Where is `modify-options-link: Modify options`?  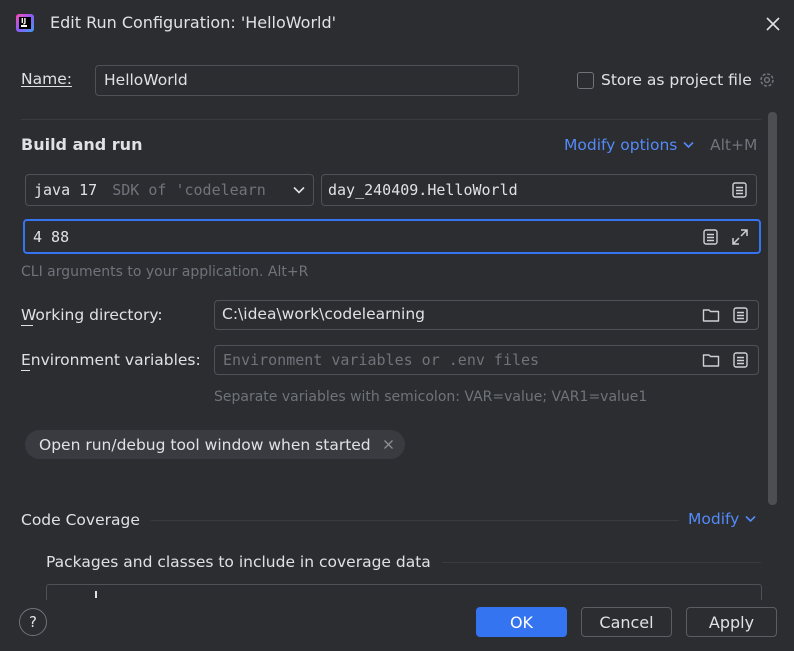 modify-options-link: Modify options is located at coordinates (629, 145).